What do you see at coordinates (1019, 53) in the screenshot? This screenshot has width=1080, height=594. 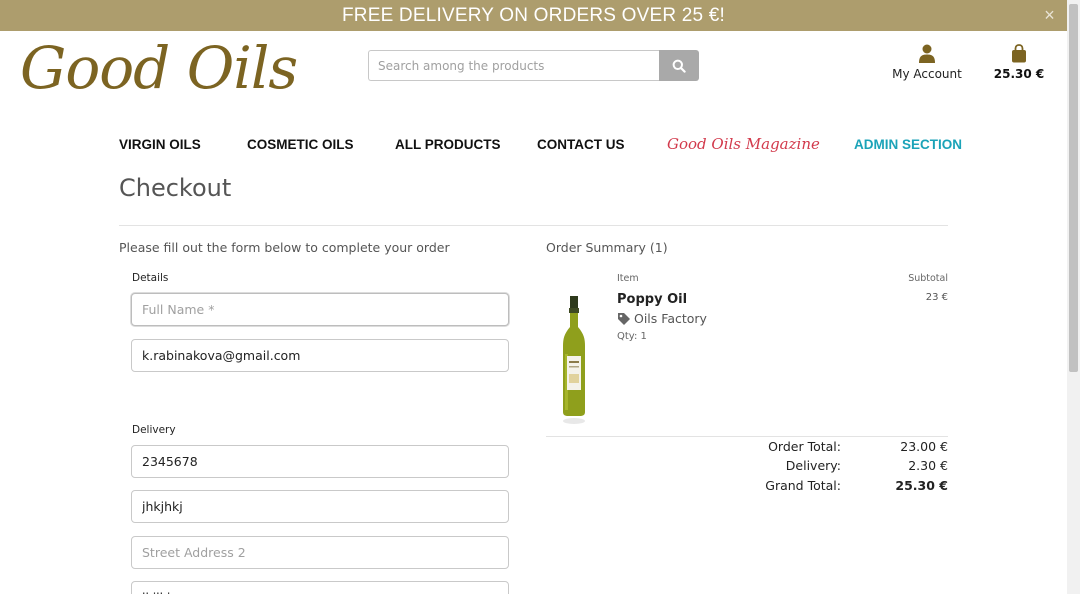 I see `shopping-bag-icon` at bounding box center [1019, 53].